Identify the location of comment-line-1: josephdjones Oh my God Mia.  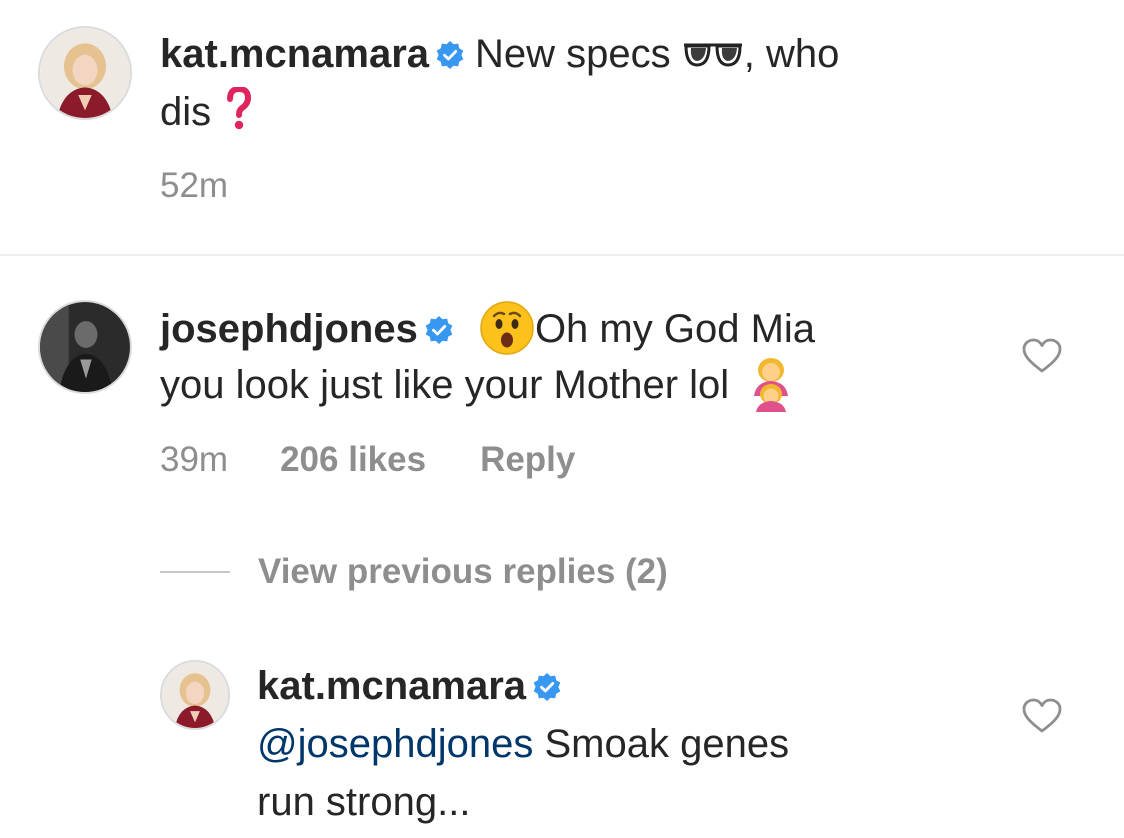
(487, 328).